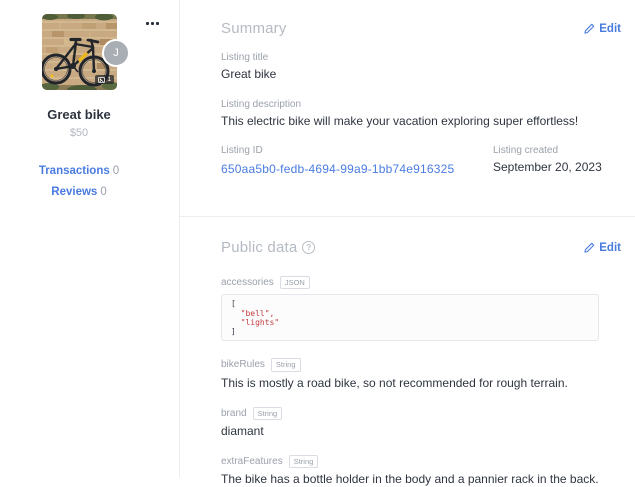 The image size is (635, 487). Describe the element at coordinates (253, 313) in the screenshot. I see `code-line: "bell",` at that location.